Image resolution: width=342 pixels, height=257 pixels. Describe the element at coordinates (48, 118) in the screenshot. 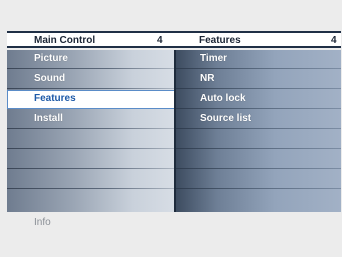

I see `menu-item-label: Install` at that location.